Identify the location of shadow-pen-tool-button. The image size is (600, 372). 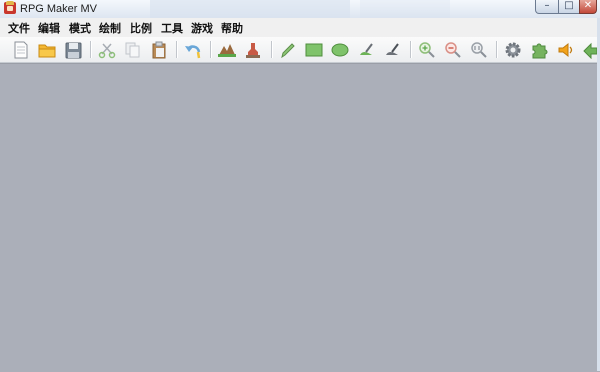
(392, 50).